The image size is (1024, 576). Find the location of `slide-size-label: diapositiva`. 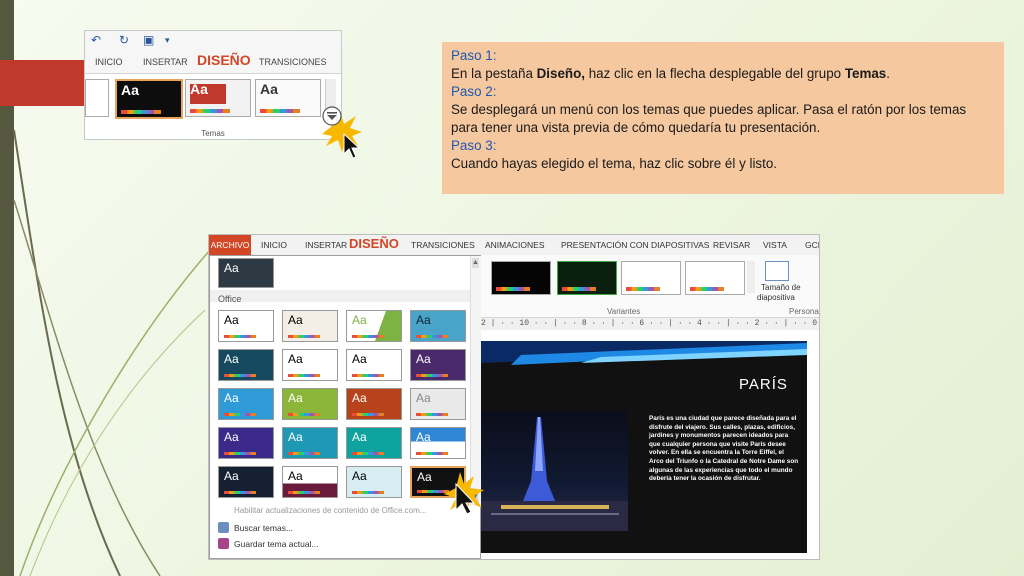

slide-size-label: diapositiva is located at coordinates (776, 297).